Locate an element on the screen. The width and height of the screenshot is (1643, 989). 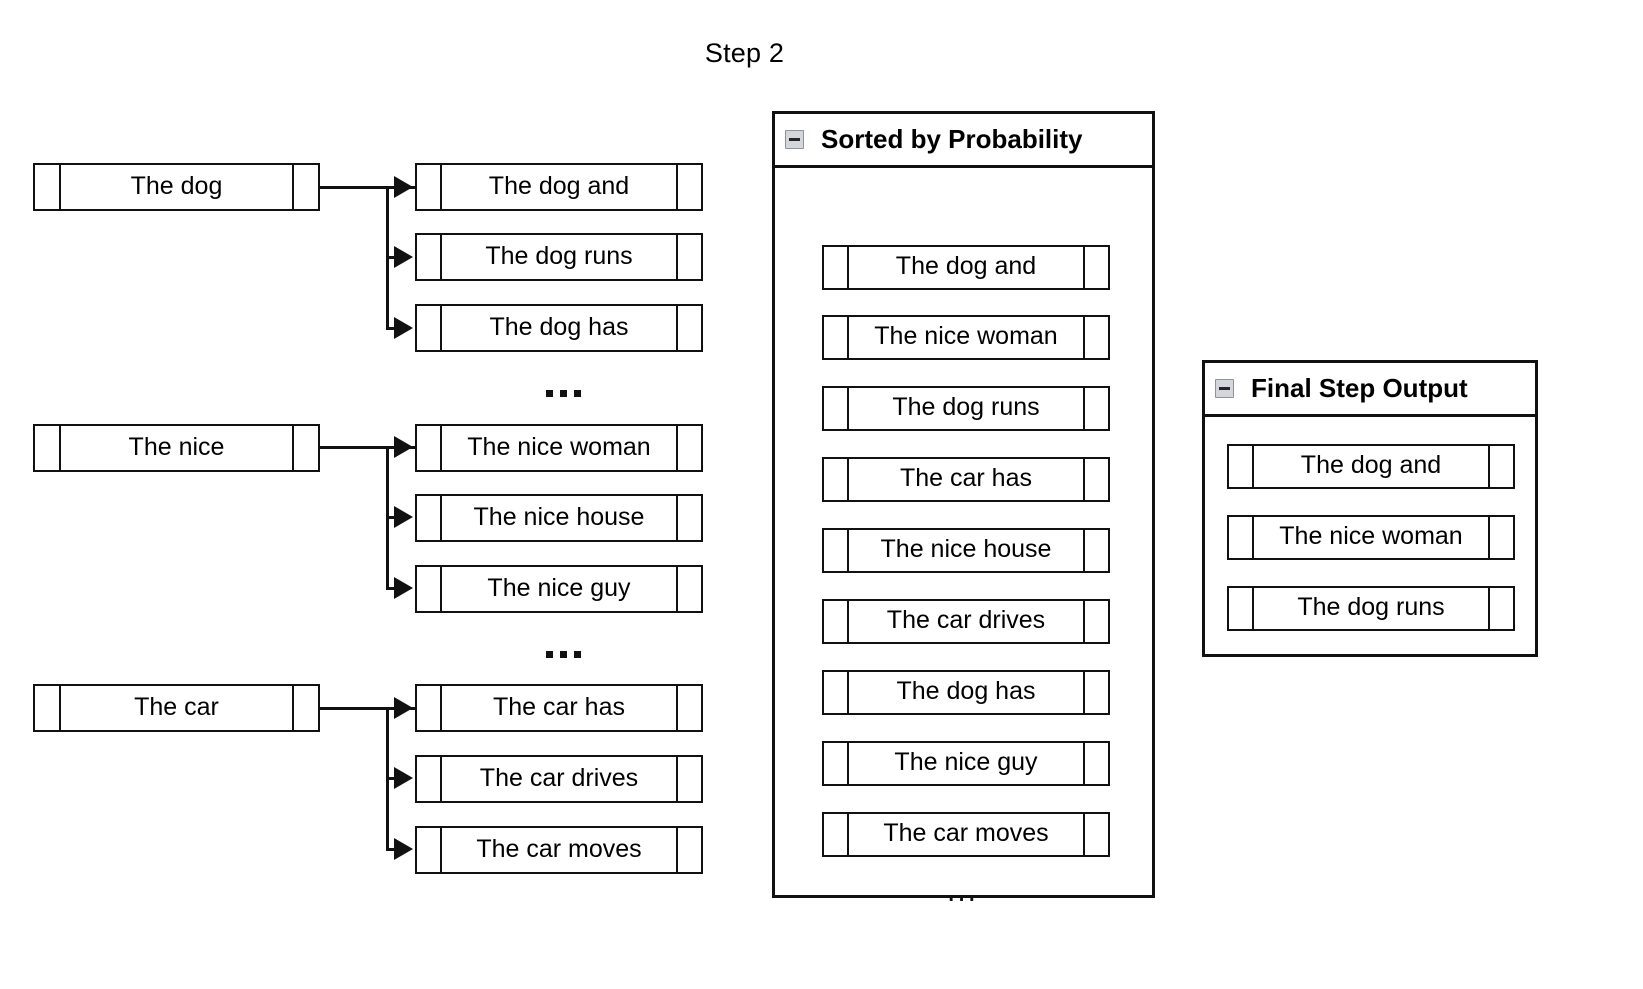
expansion-box-label: The car moves is located at coordinates (559, 848).